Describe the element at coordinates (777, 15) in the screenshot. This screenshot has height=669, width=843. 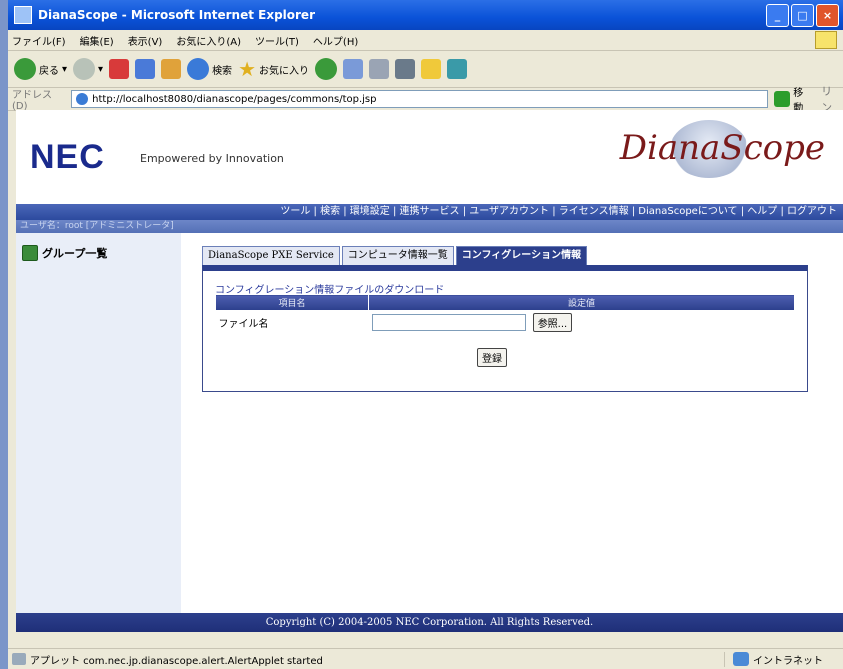
I see `minimize-button: _` at that location.